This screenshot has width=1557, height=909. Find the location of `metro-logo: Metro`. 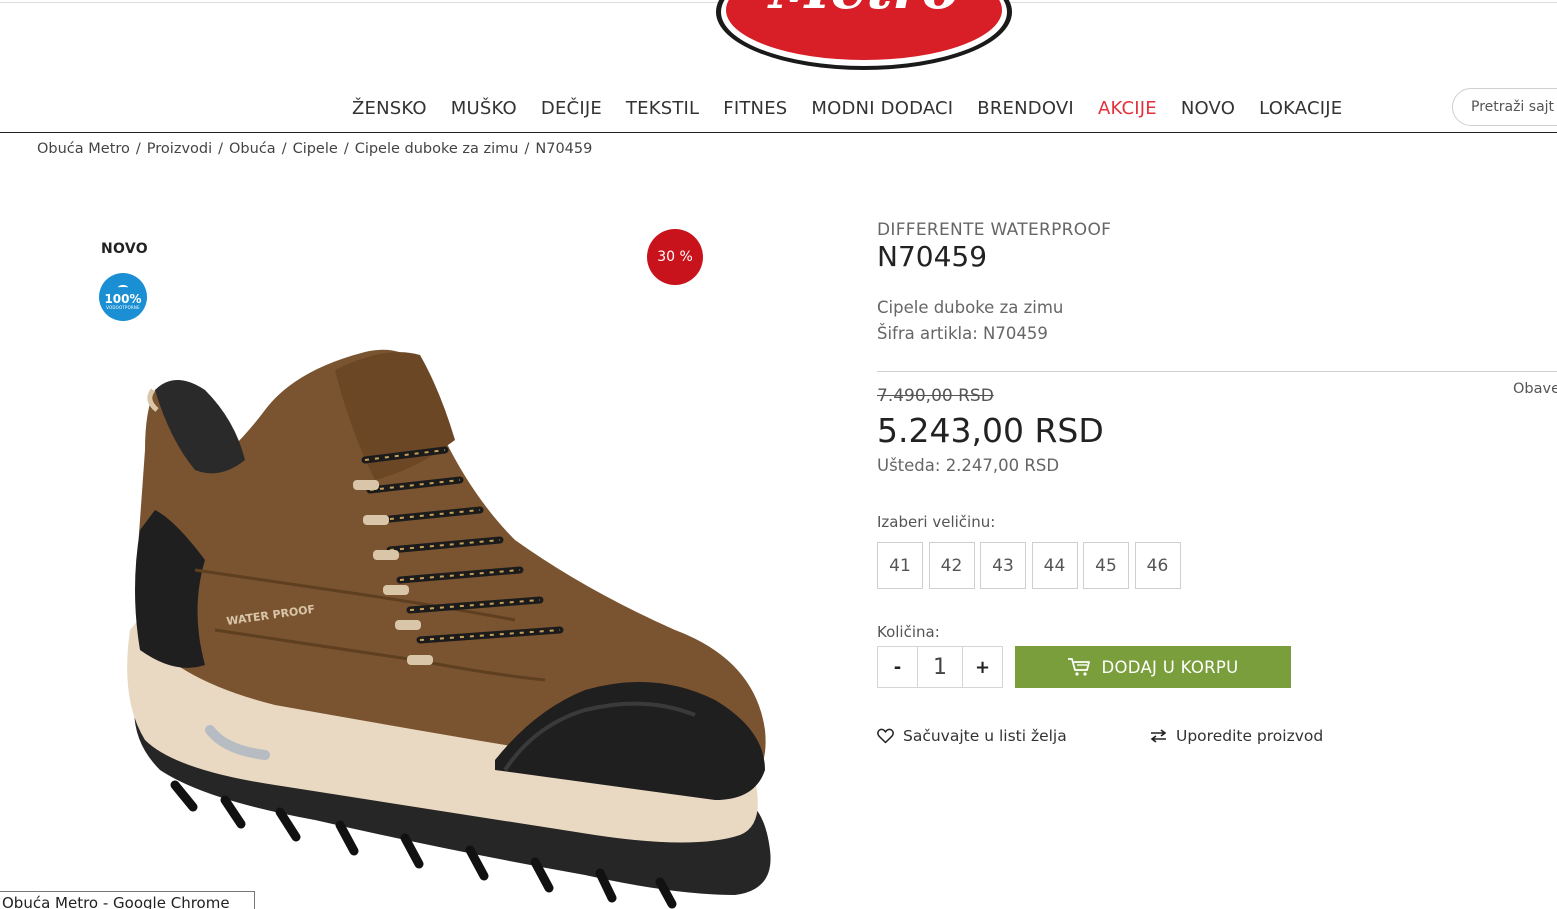

metro-logo: Metro is located at coordinates (864, 36).